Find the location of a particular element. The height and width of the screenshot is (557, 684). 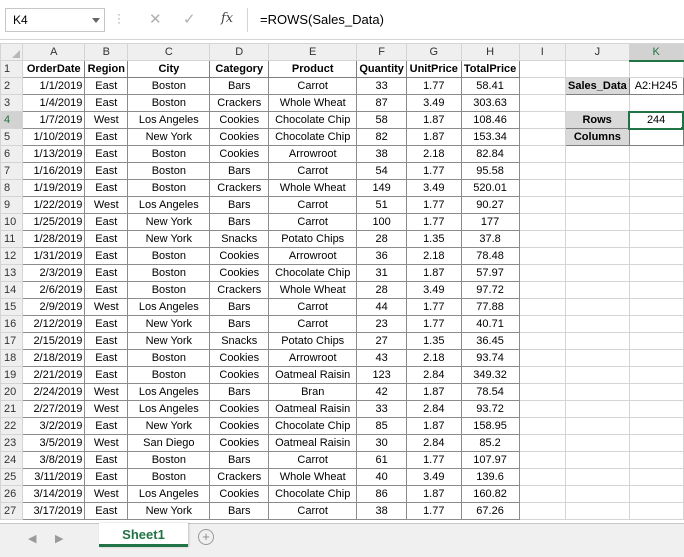

data-cell: 1/25/2019 is located at coordinates (54, 222).